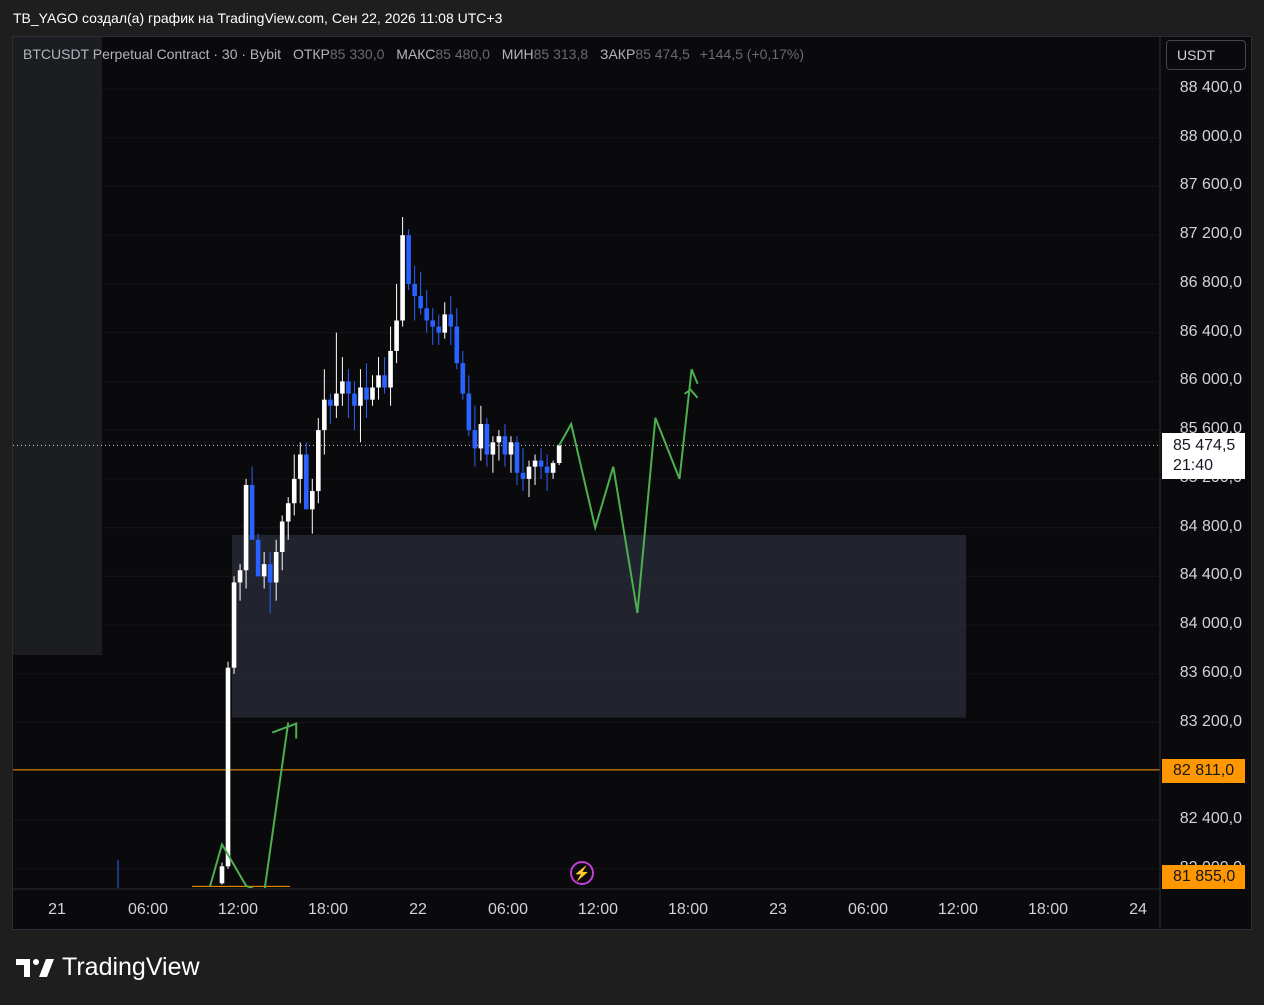 This screenshot has height=1005, width=1264. What do you see at coordinates (1210, 282) in the screenshot?
I see `price-tick-label: 86 800,0` at bounding box center [1210, 282].